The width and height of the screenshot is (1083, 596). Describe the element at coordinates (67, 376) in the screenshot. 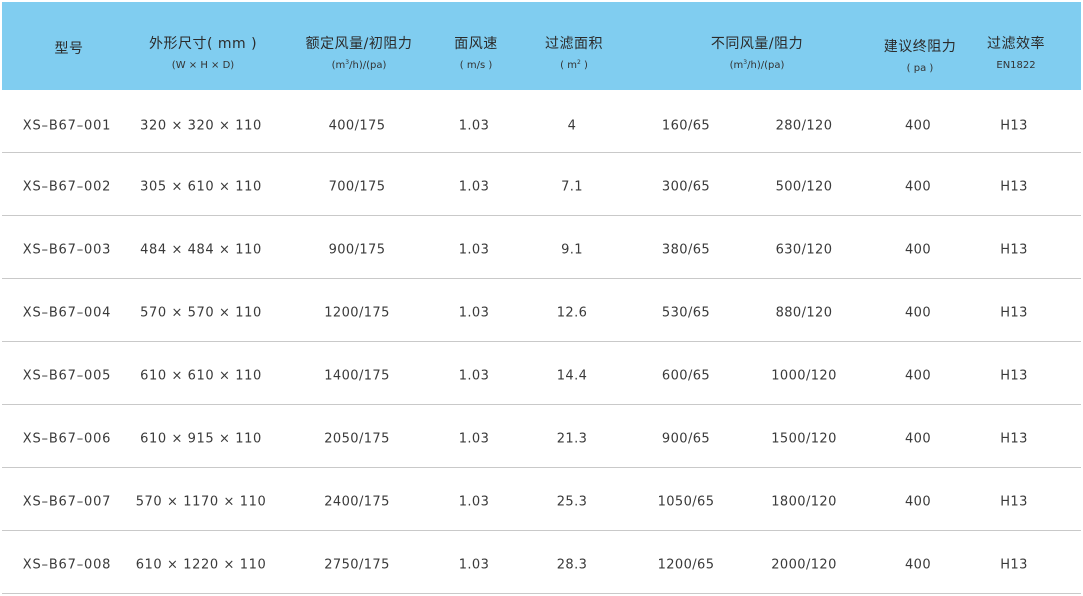

I see `cell-model: XS–B67–005` at that location.